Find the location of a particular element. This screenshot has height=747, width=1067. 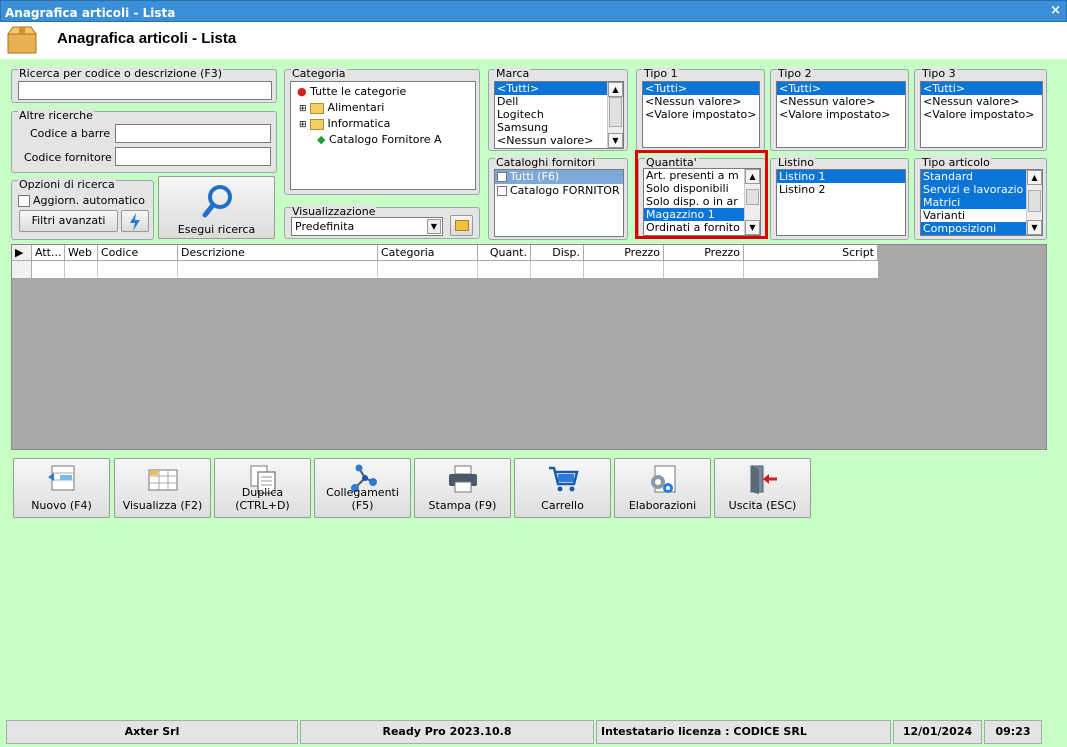

type1-item: <Valore impostato> is located at coordinates (701, 114).